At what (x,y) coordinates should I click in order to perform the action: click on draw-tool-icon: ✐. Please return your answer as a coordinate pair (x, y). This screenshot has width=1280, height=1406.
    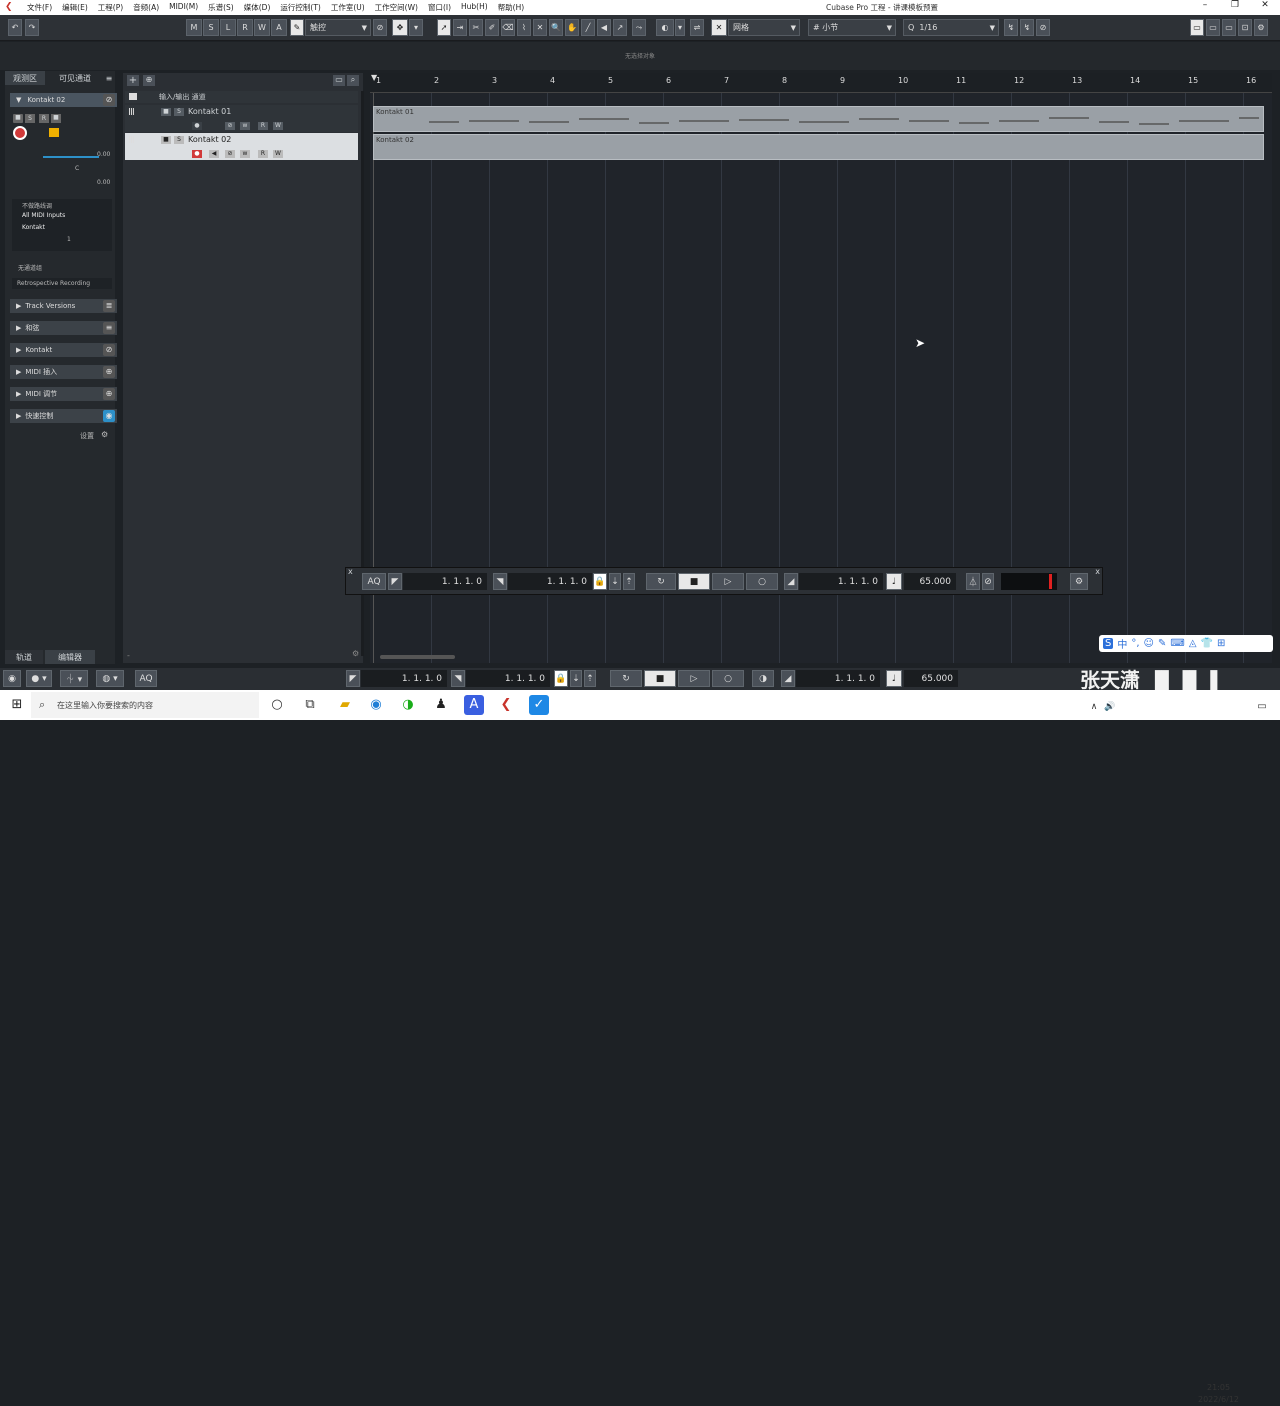
    Looking at the image, I should click on (492, 27).